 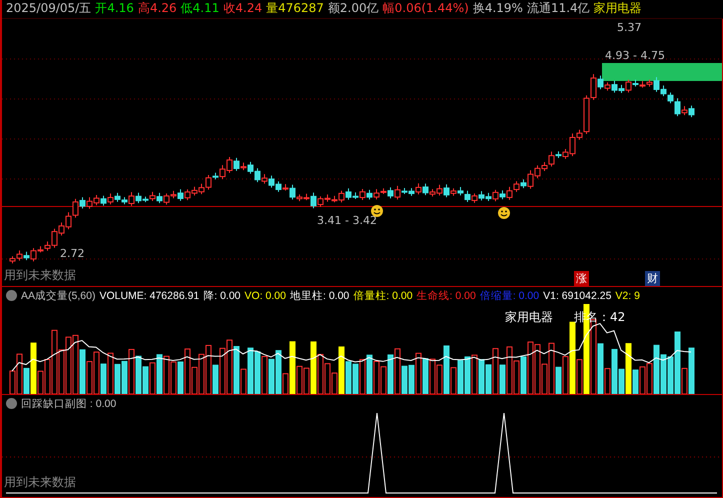 What do you see at coordinates (629, 27) in the screenshot?
I see `high-price-label: 5.37` at bounding box center [629, 27].